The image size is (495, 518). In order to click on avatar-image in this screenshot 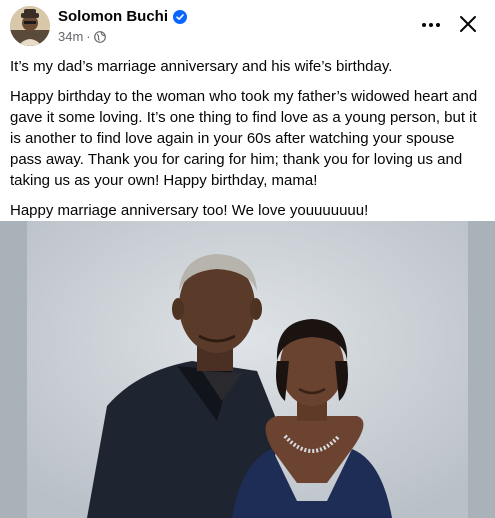, I will do `click(30, 26)`.